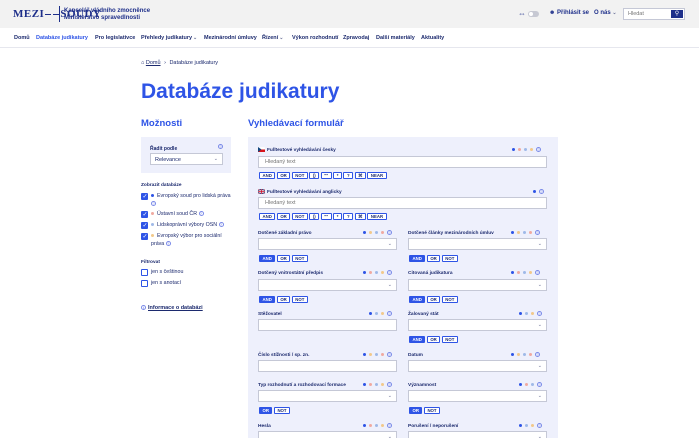  I want to click on about-menu: O nás ⌄, so click(605, 13).